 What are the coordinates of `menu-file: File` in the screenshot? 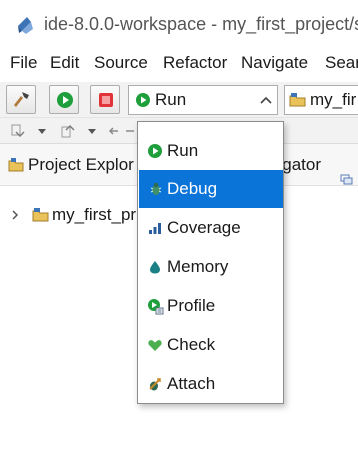 It's located at (23, 63).